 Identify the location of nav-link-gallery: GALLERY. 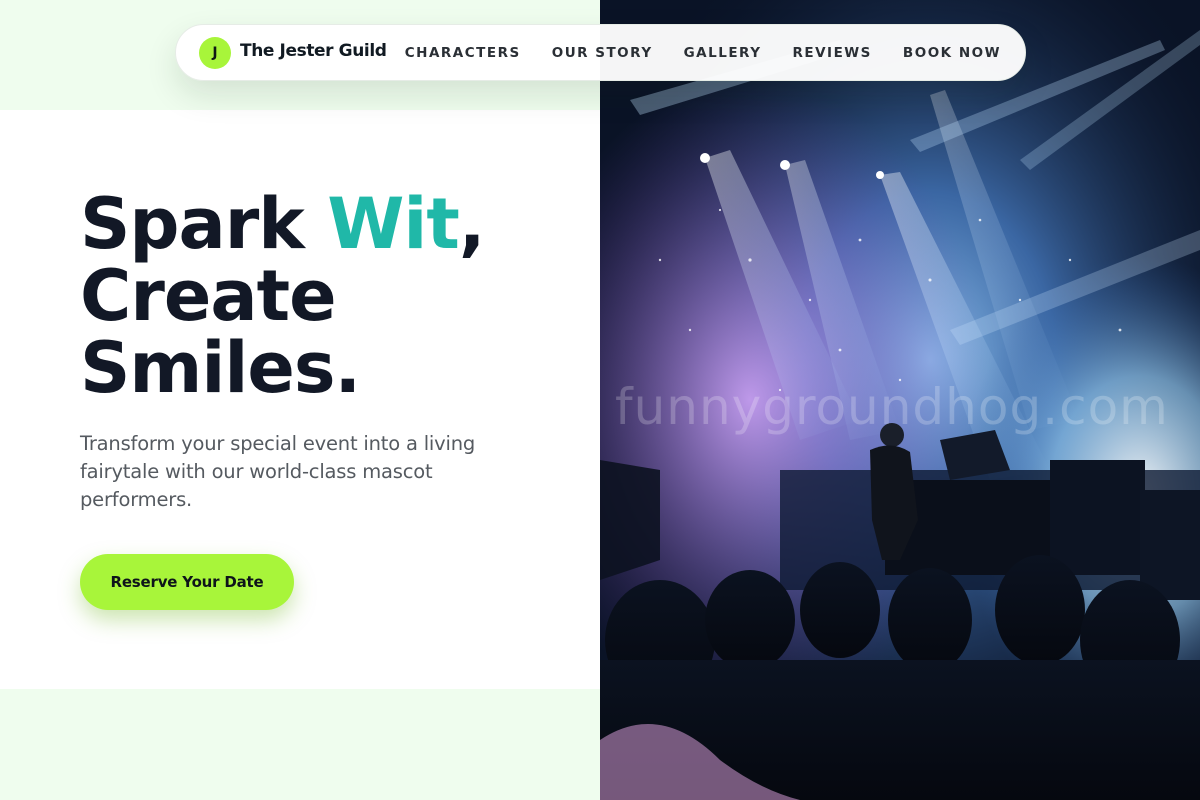
(723, 53).